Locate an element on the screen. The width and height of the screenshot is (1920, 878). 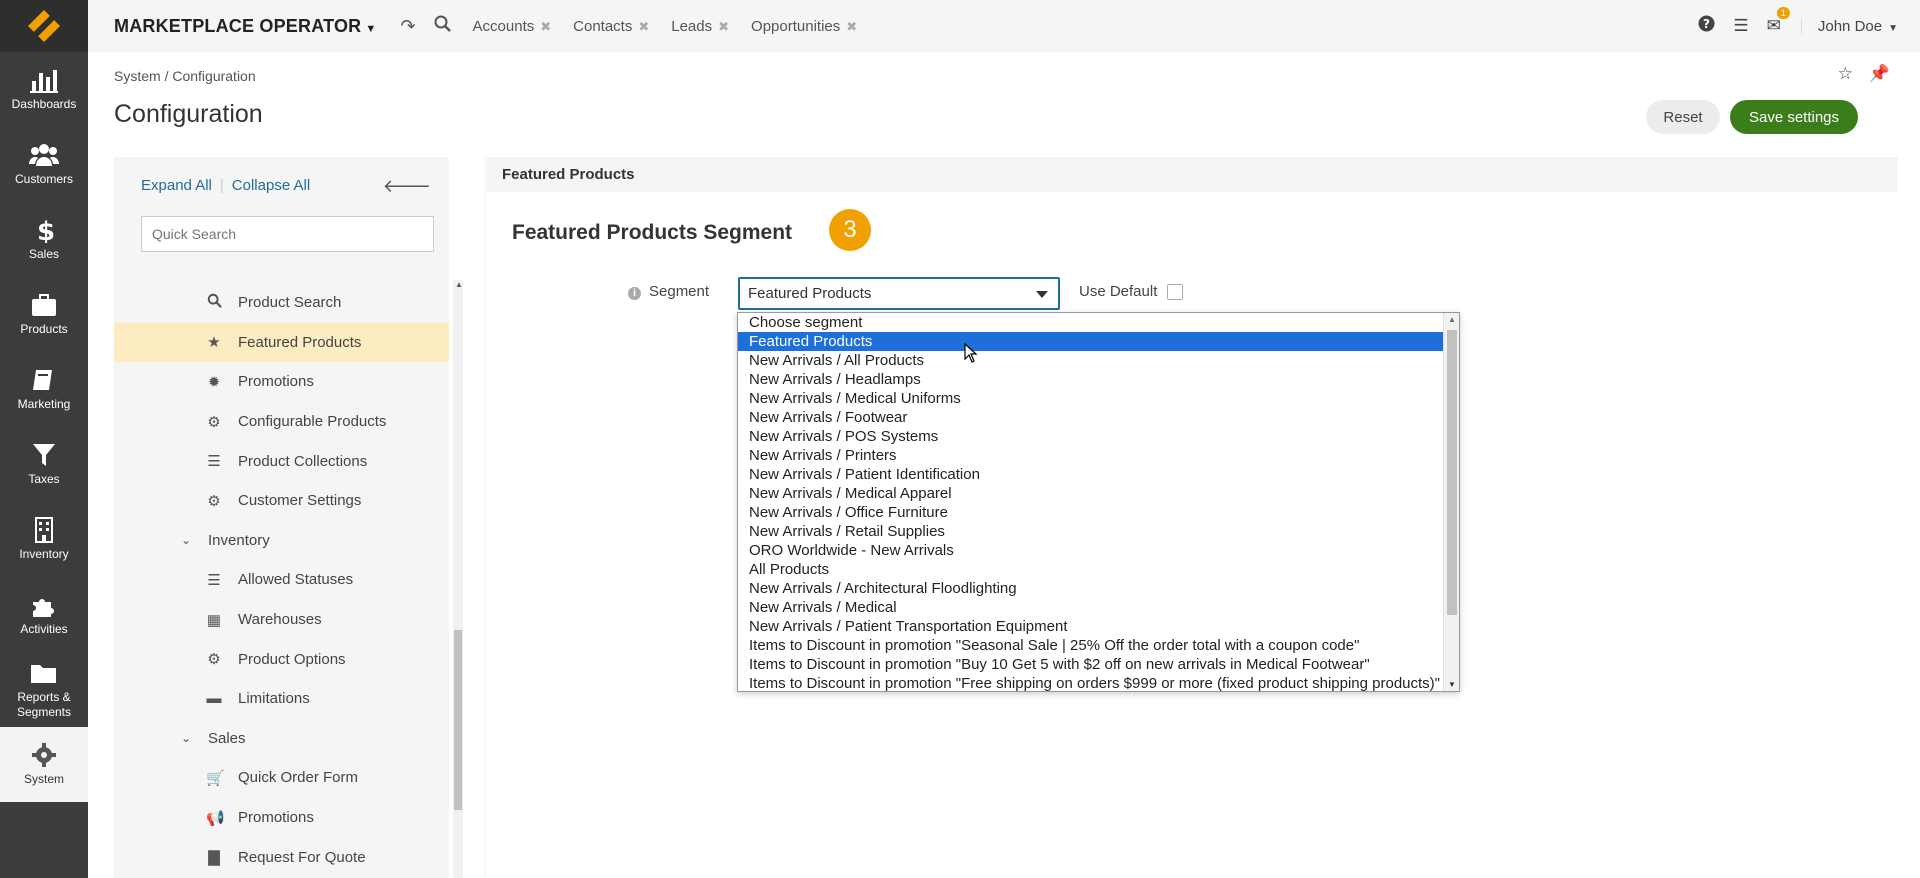
tree-item-featured-products: ★ Featured Products is located at coordinates (281, 342).